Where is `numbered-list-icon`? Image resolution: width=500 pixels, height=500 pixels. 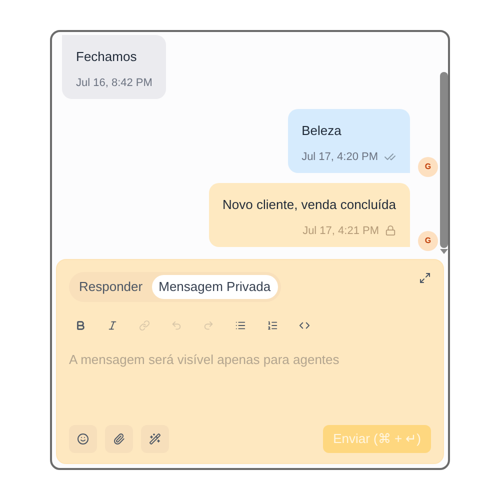
numbered-list-icon is located at coordinates (272, 325).